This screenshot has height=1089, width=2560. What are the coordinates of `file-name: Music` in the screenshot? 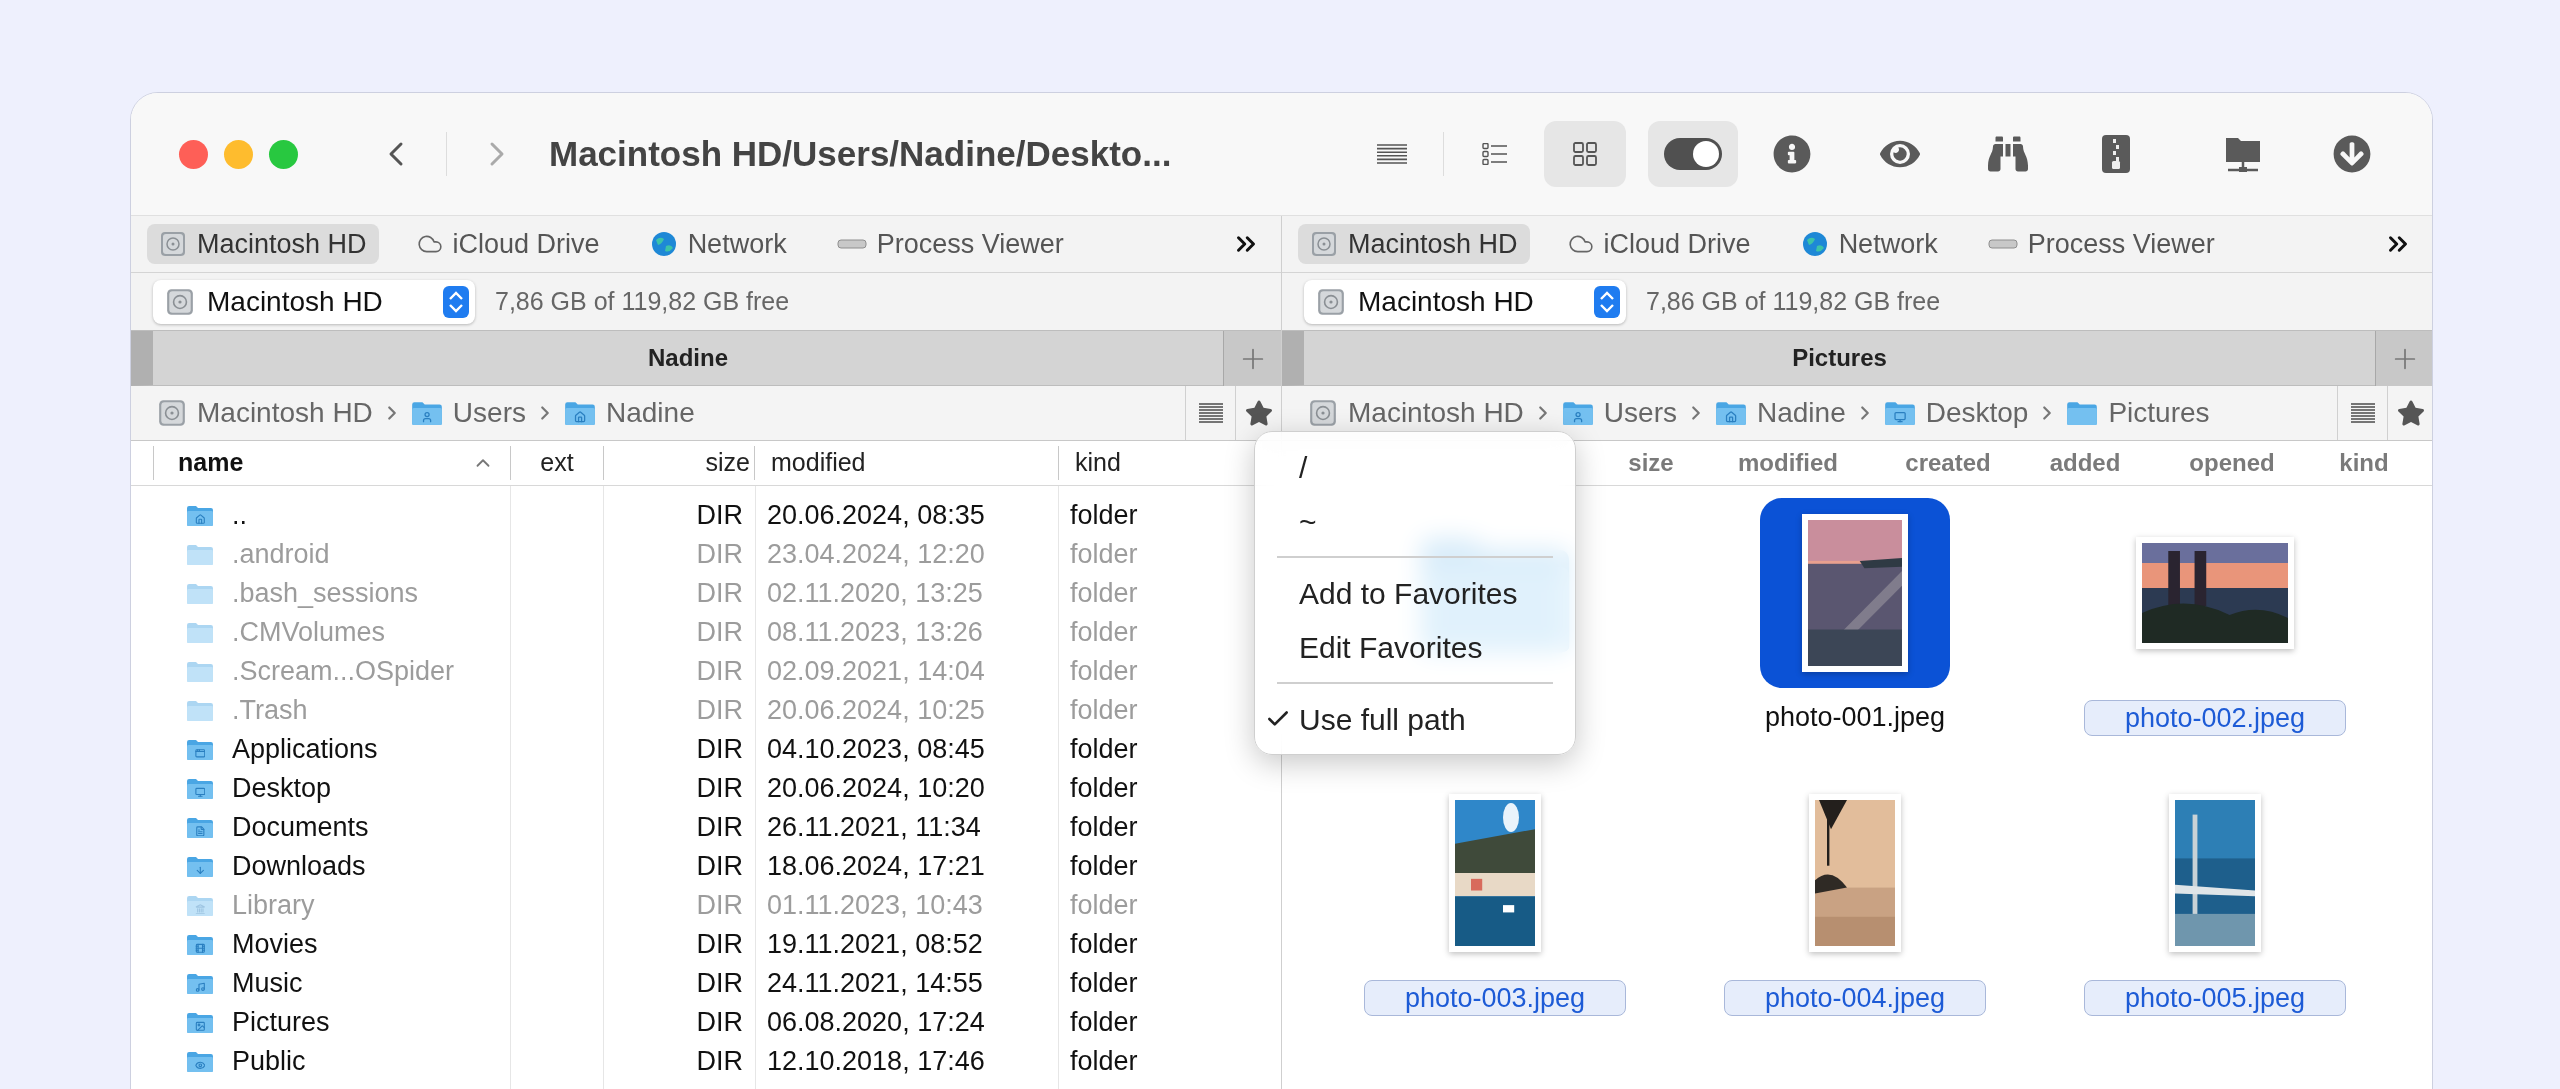 It's located at (267, 984).